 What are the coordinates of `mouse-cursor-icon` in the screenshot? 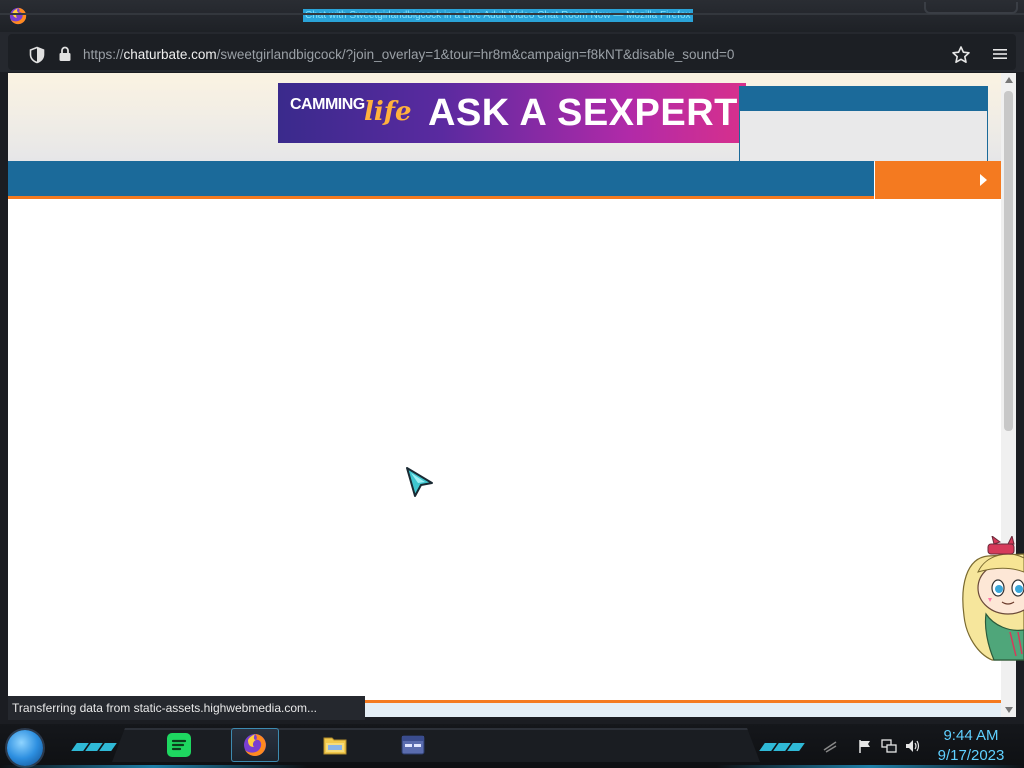 It's located at (419, 482).